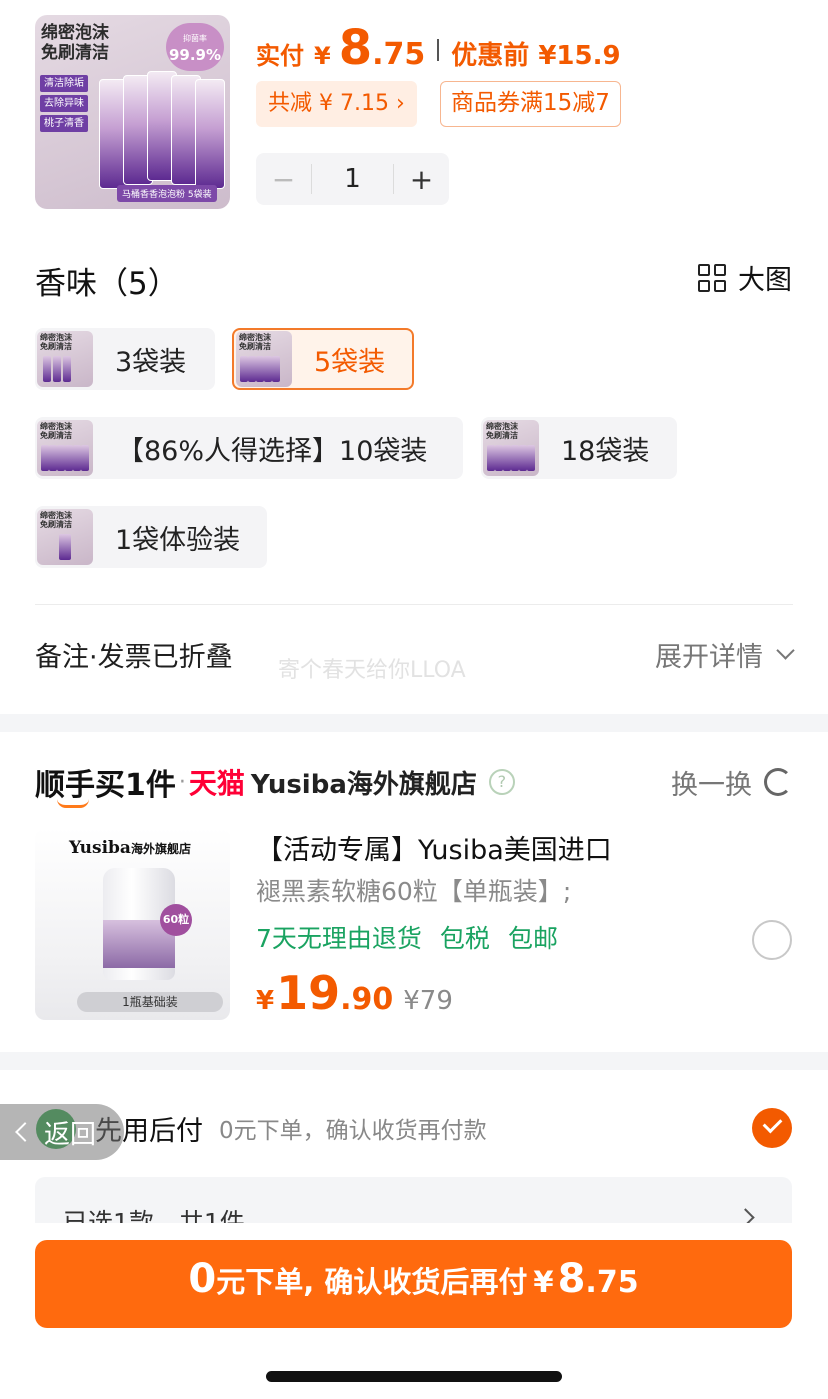  I want to click on expand-details-label: 展开详情, so click(709, 657).